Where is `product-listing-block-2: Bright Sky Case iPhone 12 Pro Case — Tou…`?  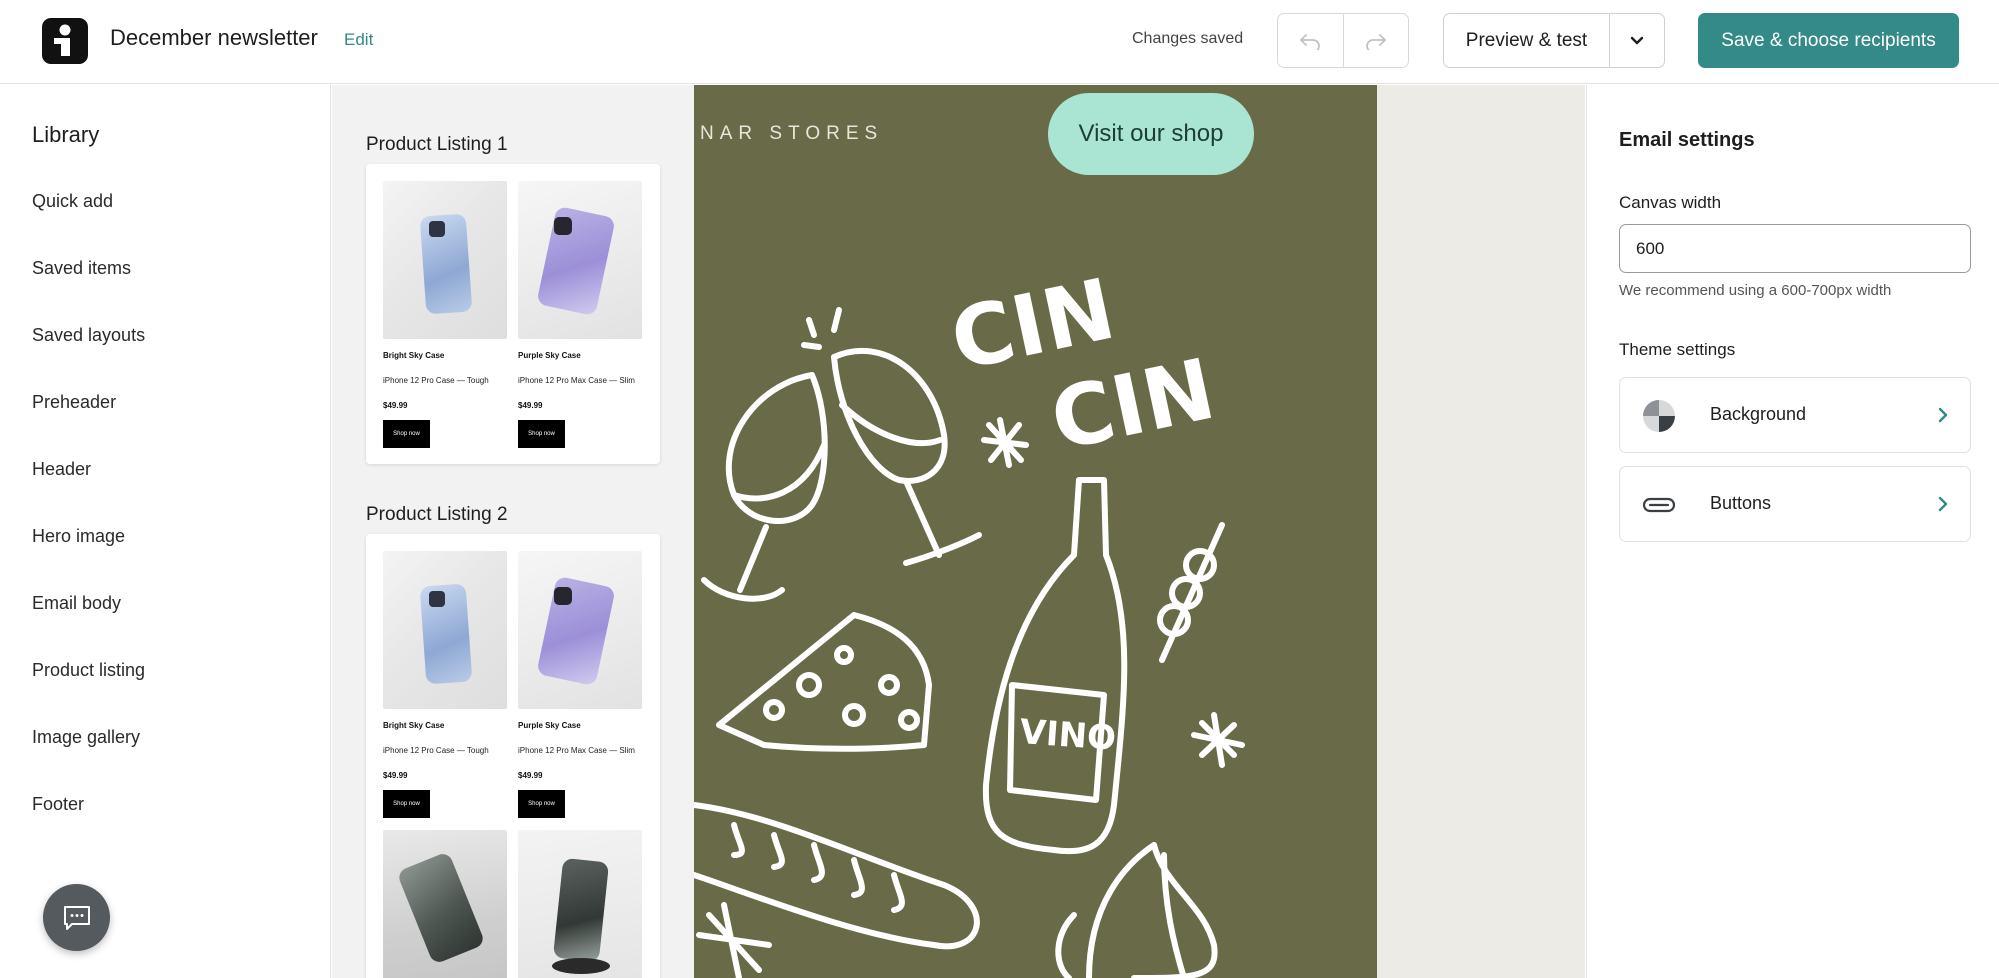
product-listing-block-2: Bright Sky Case iPhone 12 Pro Case — Tou… is located at coordinates (513, 756).